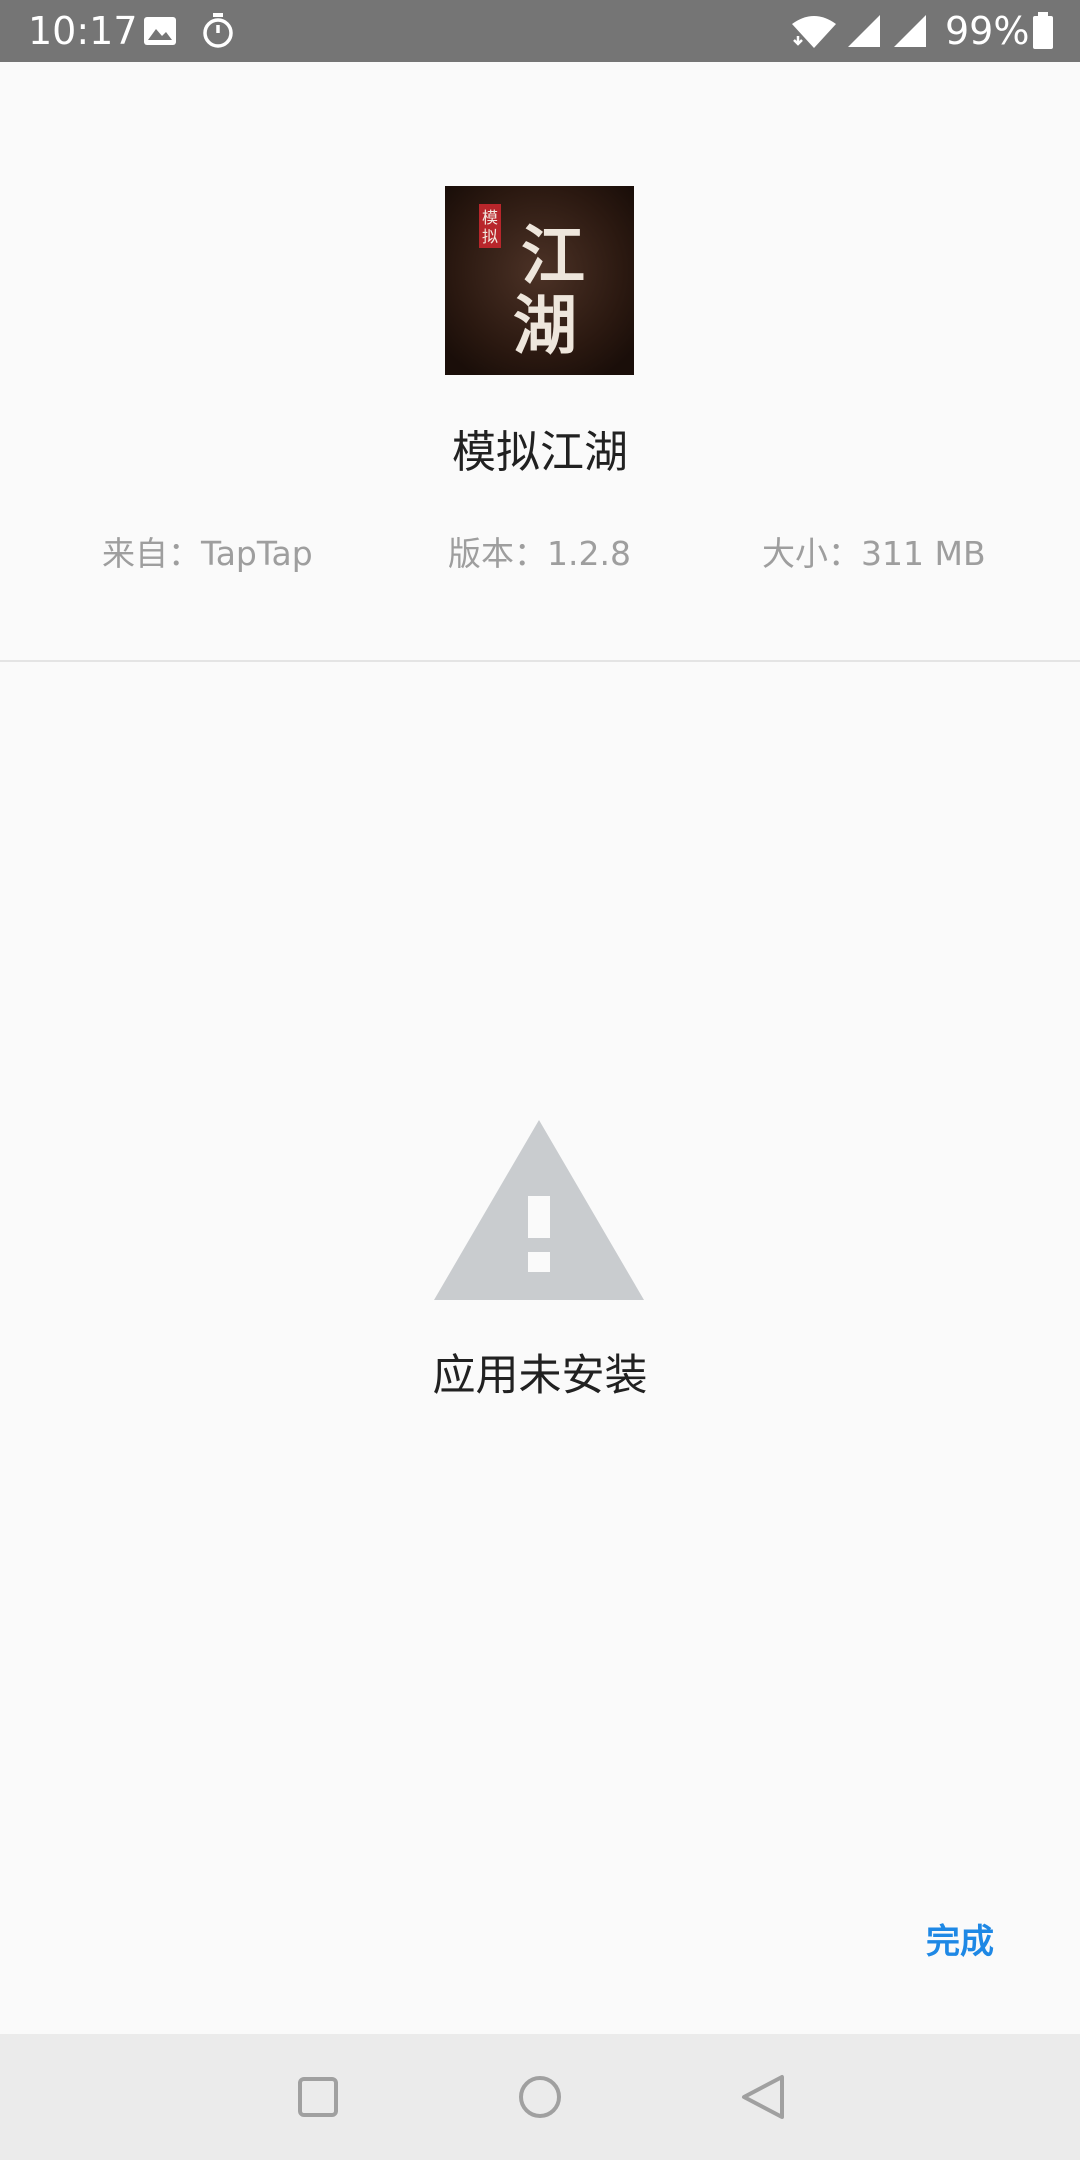 This screenshot has width=1080, height=2160. Describe the element at coordinates (318, 2097) in the screenshot. I see `recents-icon` at that location.